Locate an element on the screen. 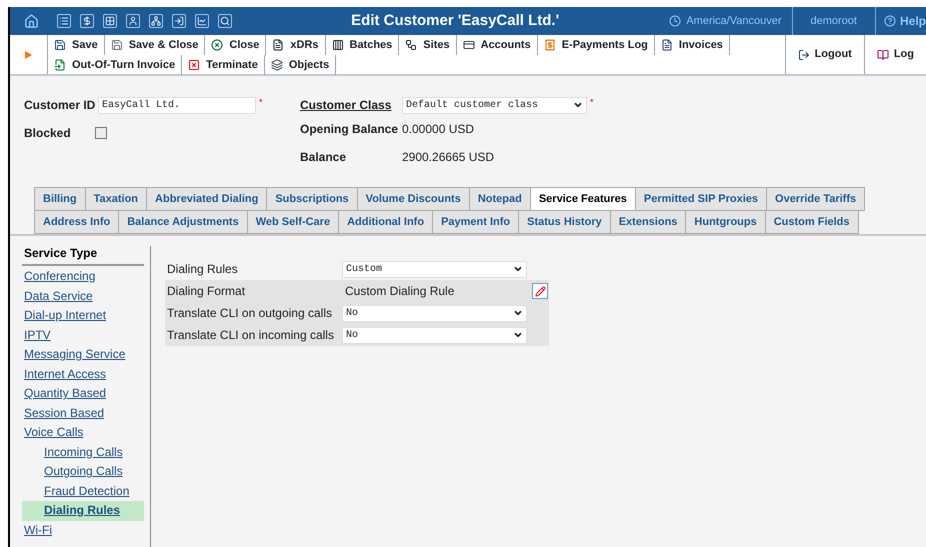 The image size is (926, 547). customer-id-field: EasyCall Ltd. is located at coordinates (177, 105).